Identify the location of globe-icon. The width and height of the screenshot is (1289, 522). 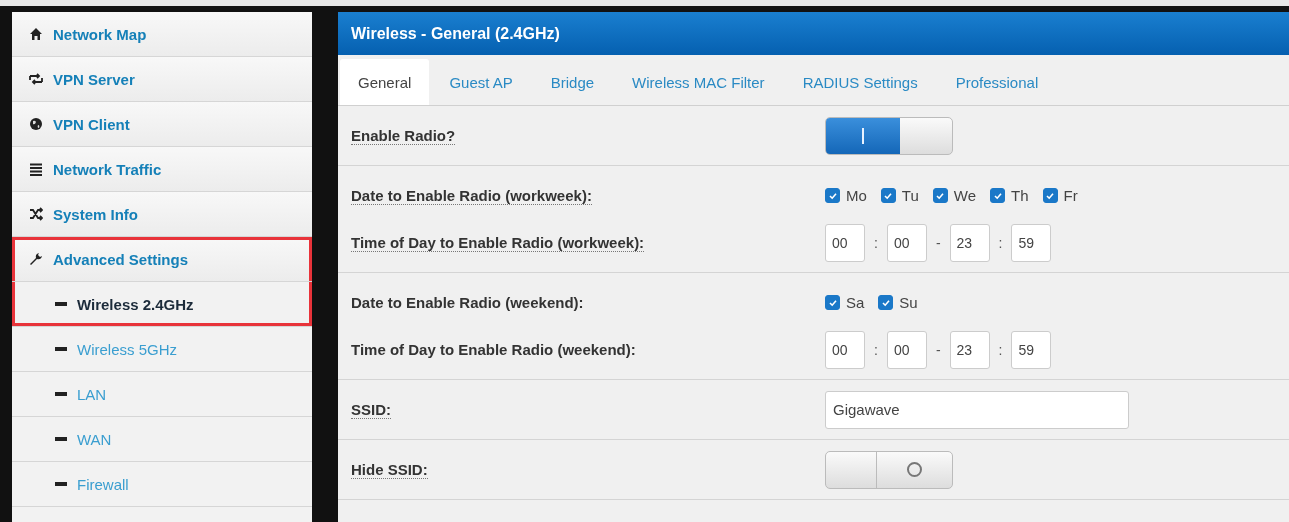
(36, 124).